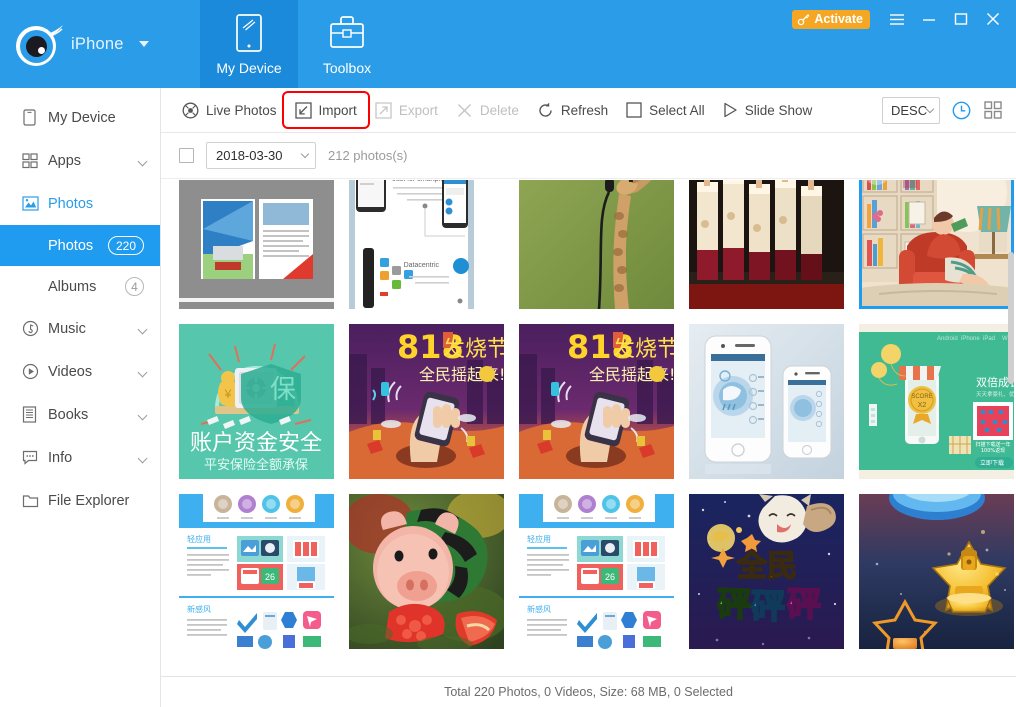  I want to click on blue-app-feature-a-thumb: 轻应用 26 新感风, so click(256, 571).